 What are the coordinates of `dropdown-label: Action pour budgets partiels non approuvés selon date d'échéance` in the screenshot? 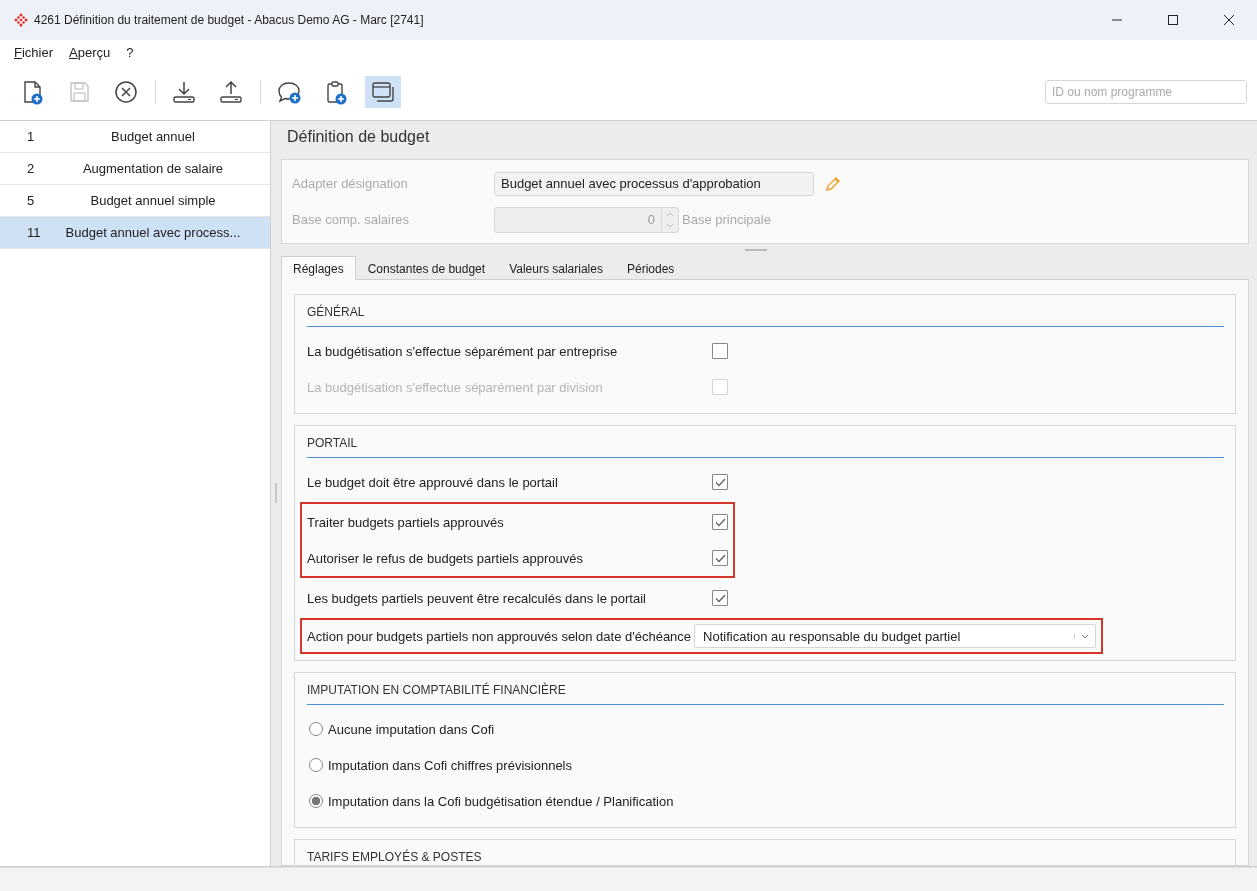 It's located at (499, 636).